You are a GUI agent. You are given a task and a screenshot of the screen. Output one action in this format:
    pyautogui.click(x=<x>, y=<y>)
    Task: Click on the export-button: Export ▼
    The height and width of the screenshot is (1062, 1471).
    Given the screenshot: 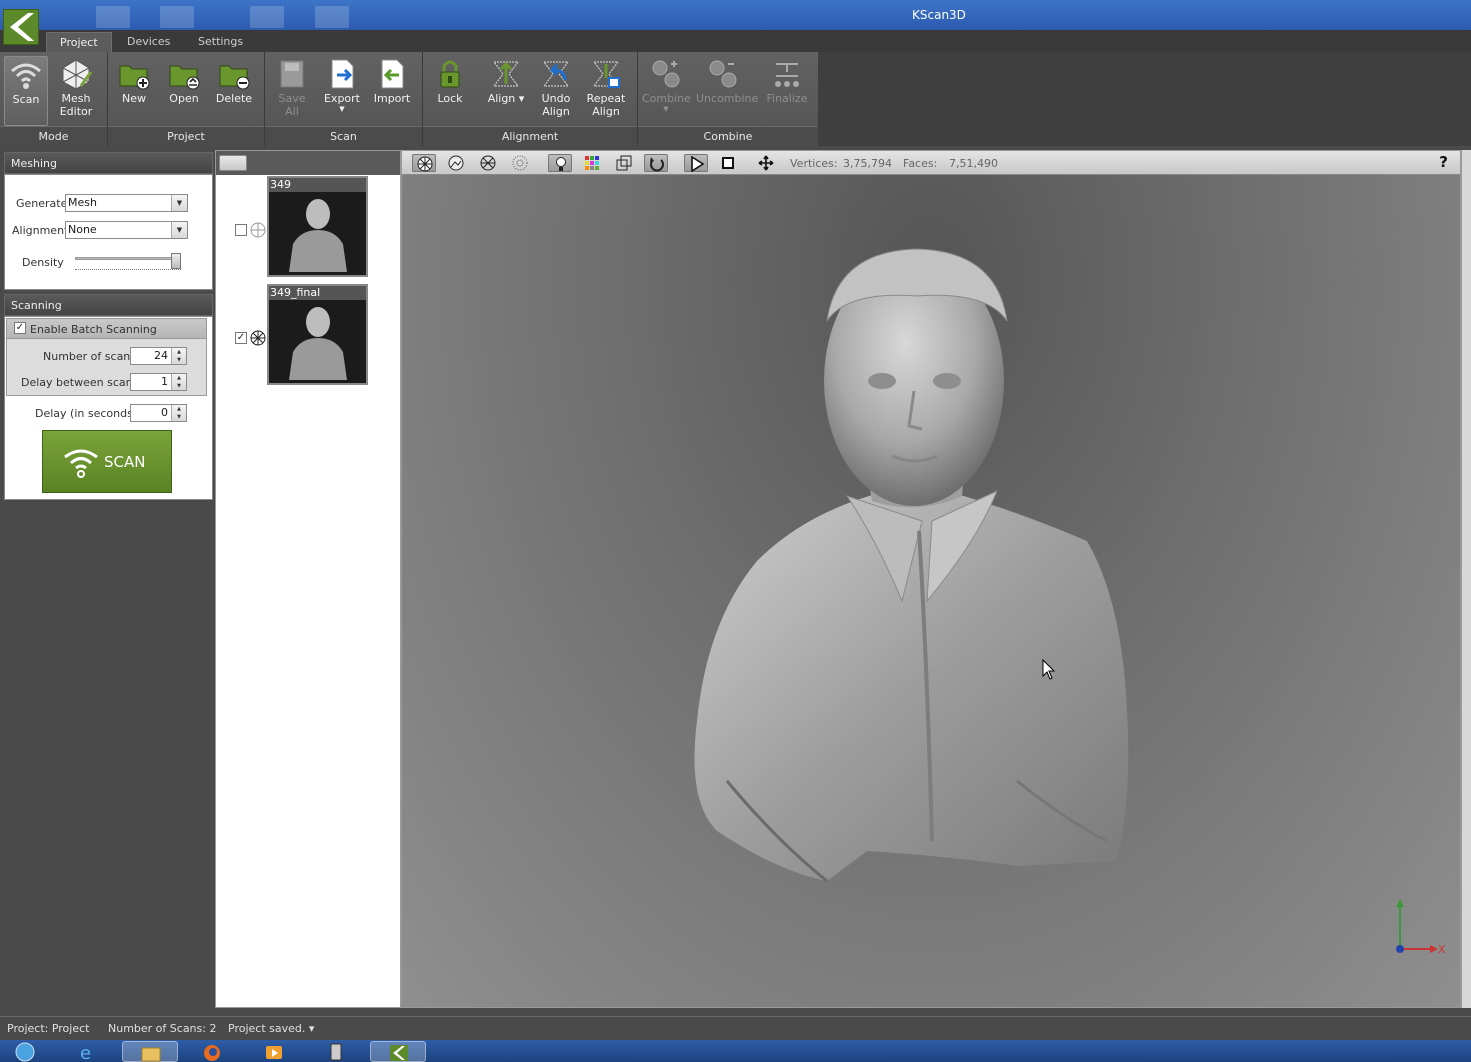 What is the action you would take?
    pyautogui.click(x=342, y=91)
    